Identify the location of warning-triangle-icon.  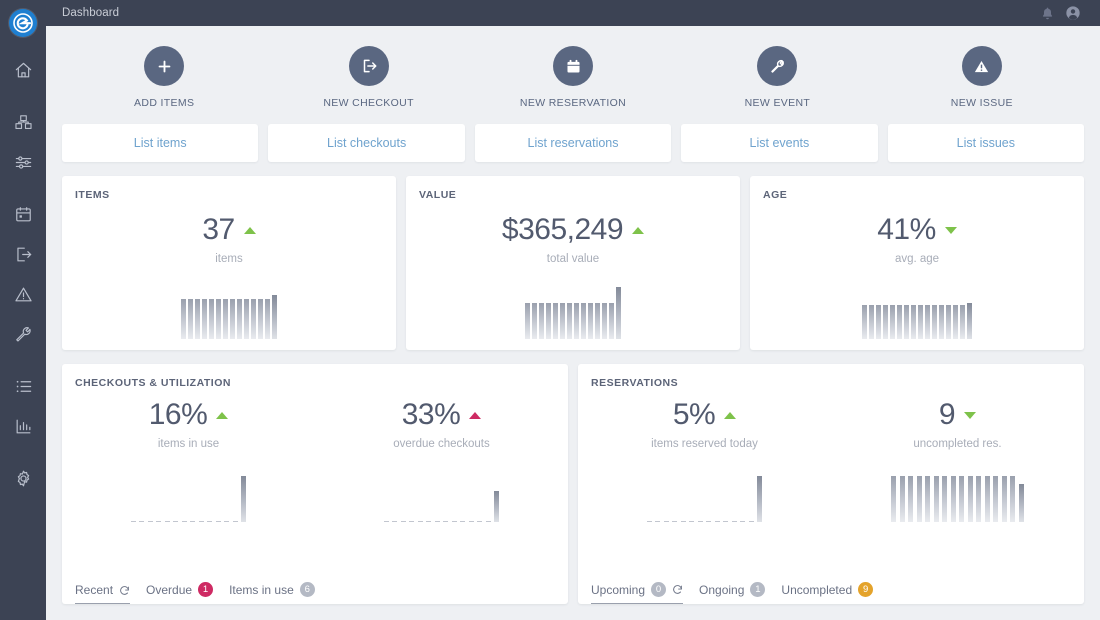
(981, 66).